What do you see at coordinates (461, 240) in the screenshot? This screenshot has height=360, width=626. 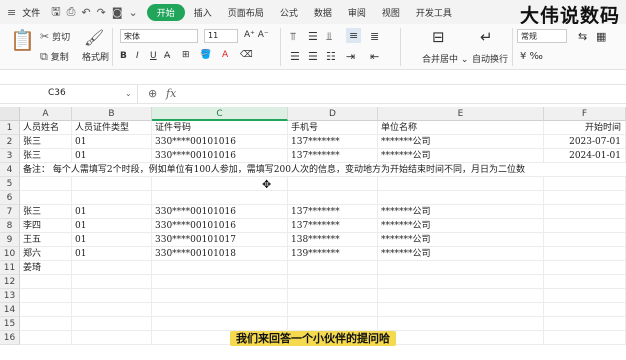 I see `cell-e9: *******公司` at bounding box center [461, 240].